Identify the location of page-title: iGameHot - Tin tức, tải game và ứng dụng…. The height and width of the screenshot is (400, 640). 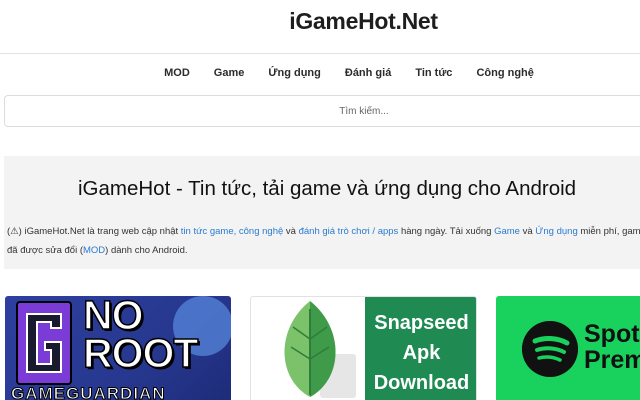
(327, 188).